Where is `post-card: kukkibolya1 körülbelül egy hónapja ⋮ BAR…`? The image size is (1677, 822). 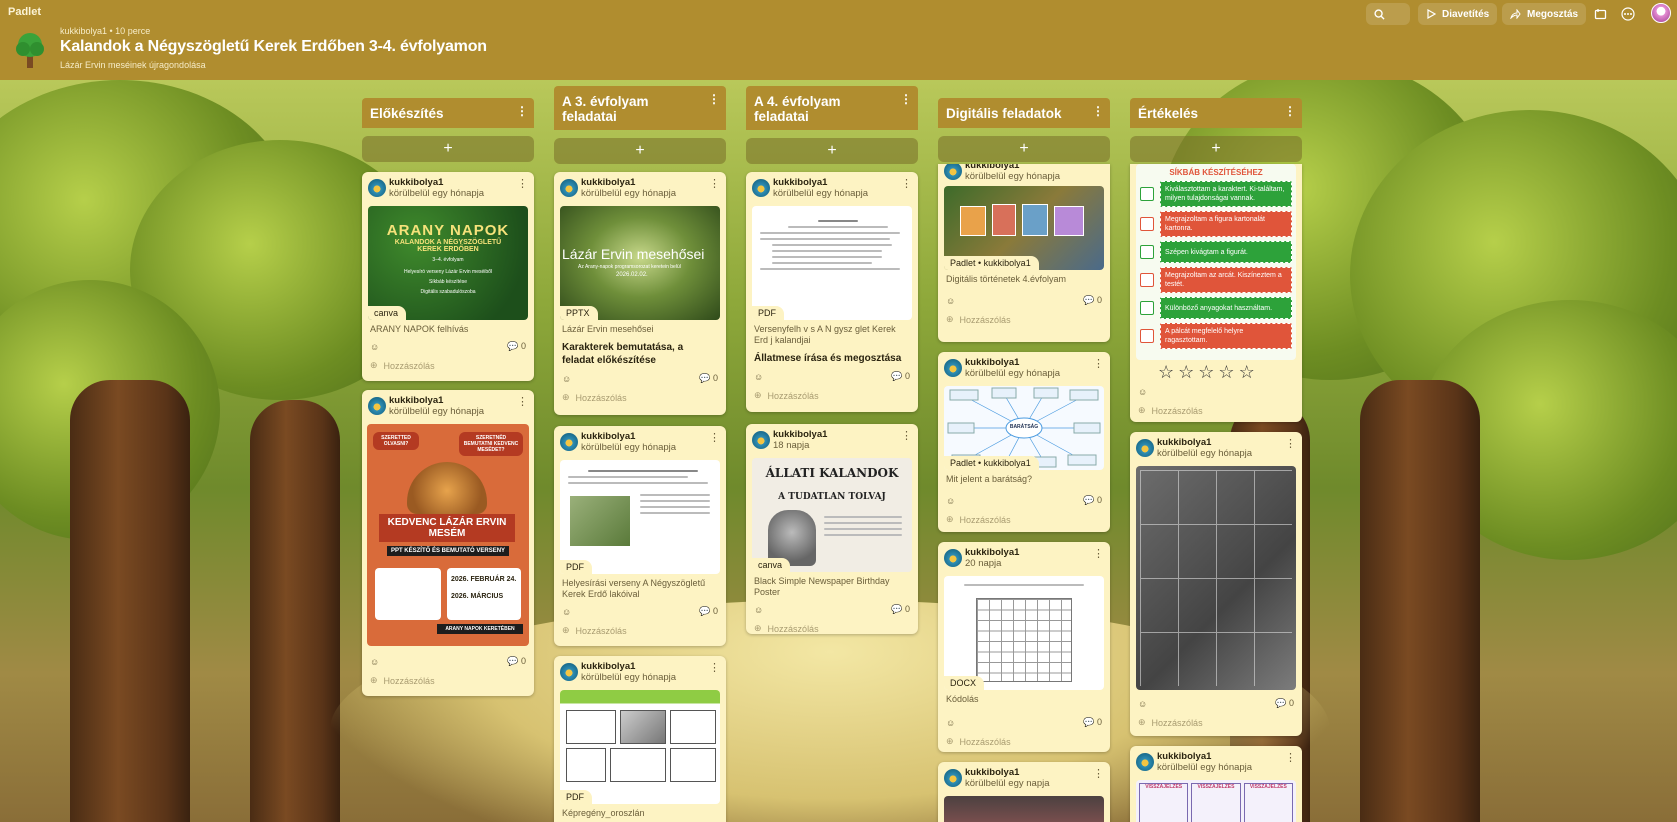 post-card: kukkibolya1 körülbelül egy hónapja ⋮ BAR… is located at coordinates (1024, 442).